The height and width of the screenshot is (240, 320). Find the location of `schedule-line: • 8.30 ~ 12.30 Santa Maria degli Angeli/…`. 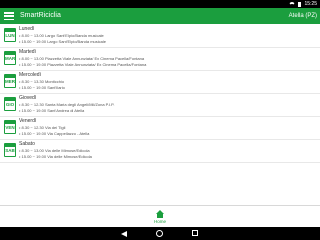

schedule-line: • 8.30 ~ 12.30 Santa Maria degli Angeli/… is located at coordinates (67, 104).